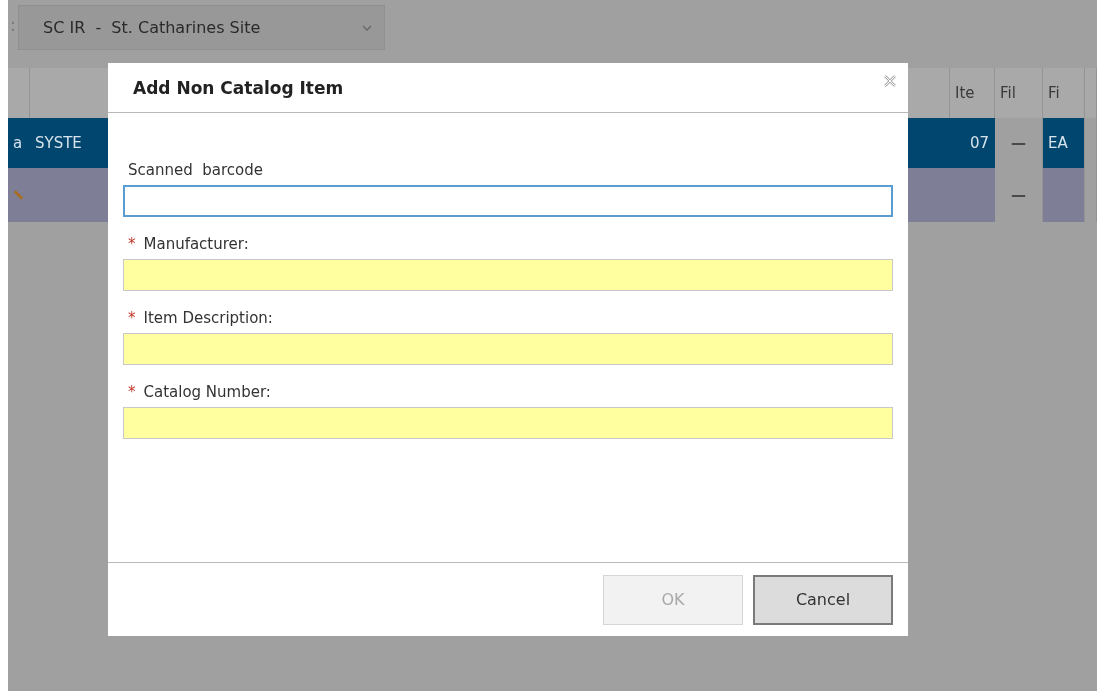 The height and width of the screenshot is (691, 1097). Describe the element at coordinates (367, 27) in the screenshot. I see `caret-icon` at that location.